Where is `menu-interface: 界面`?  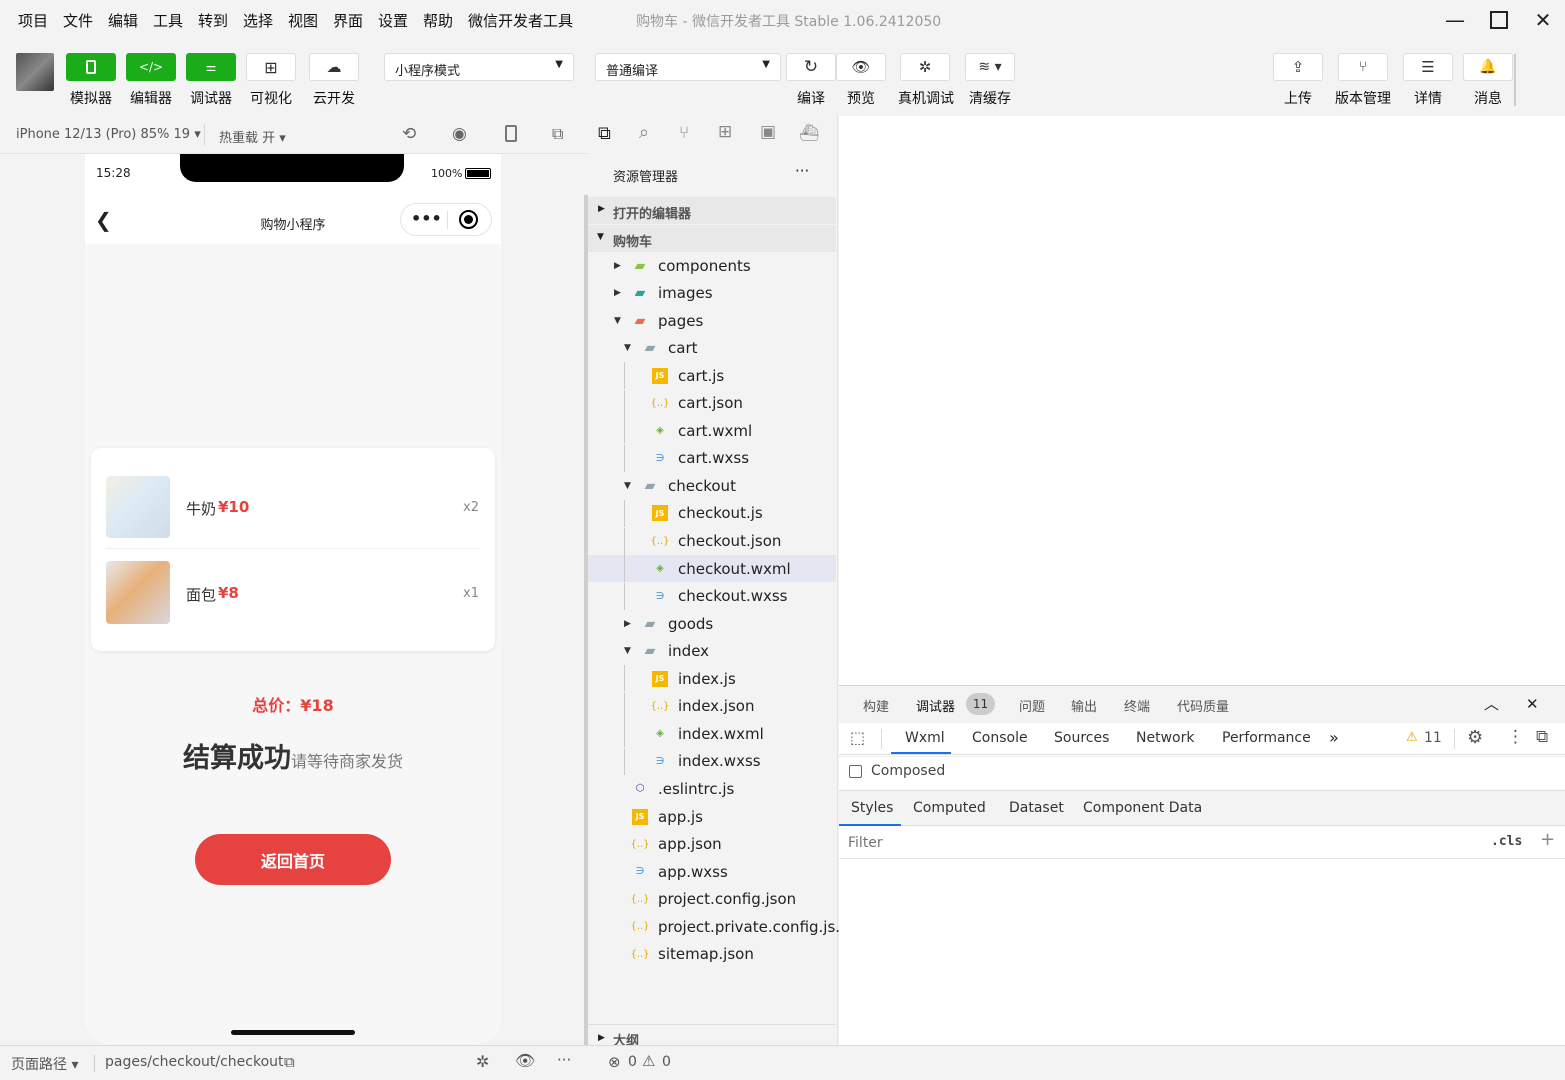 menu-interface: 界面 is located at coordinates (348, 20).